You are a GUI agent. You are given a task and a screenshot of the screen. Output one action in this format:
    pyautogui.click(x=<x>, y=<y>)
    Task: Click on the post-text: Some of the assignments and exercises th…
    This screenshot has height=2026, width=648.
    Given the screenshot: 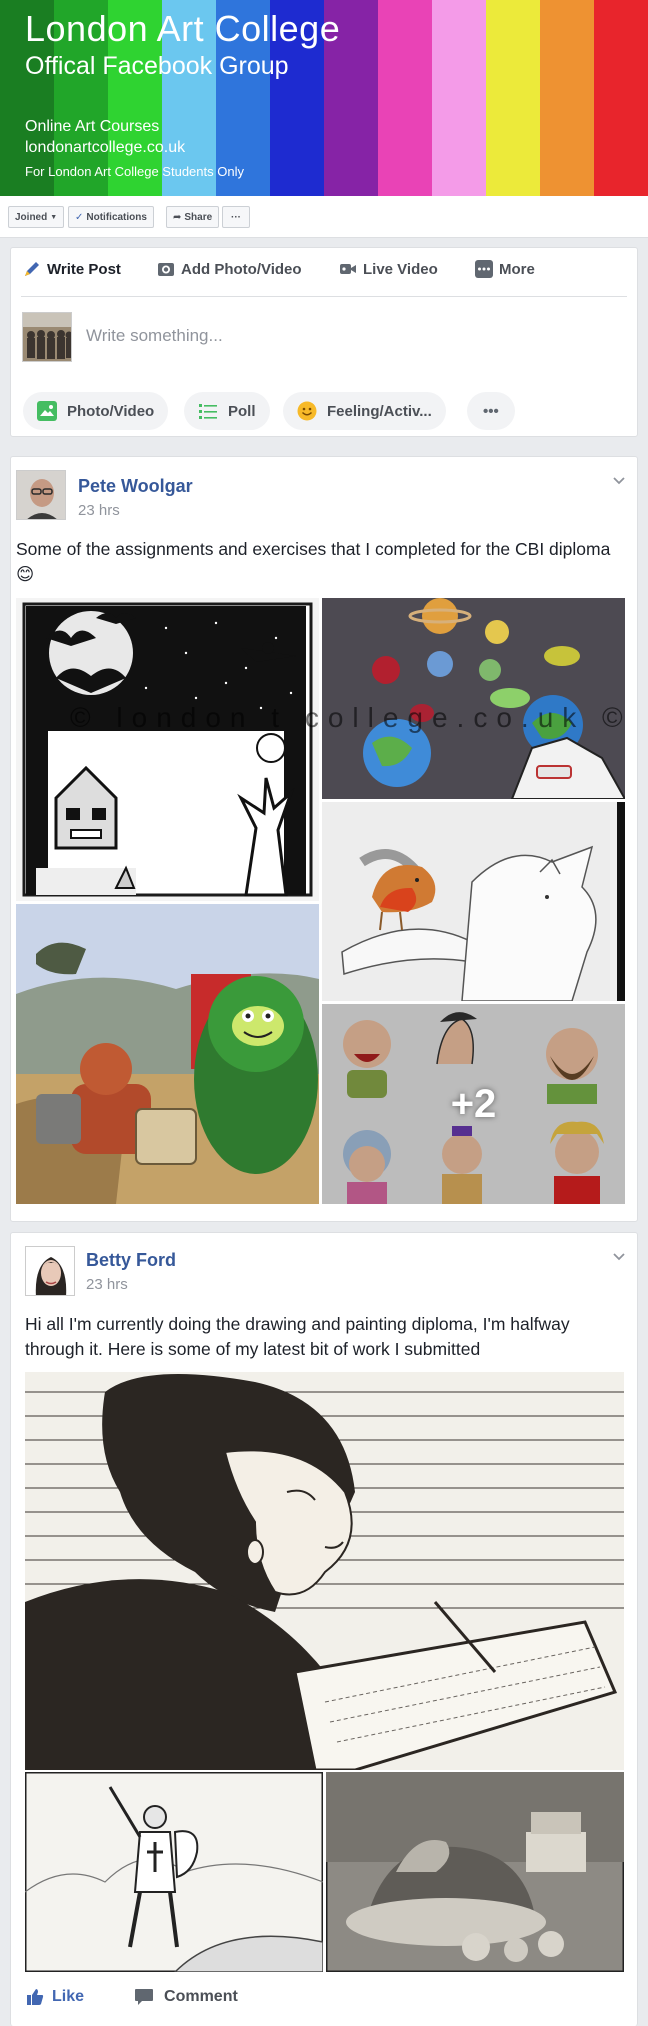 What is the action you would take?
    pyautogui.click(x=313, y=561)
    